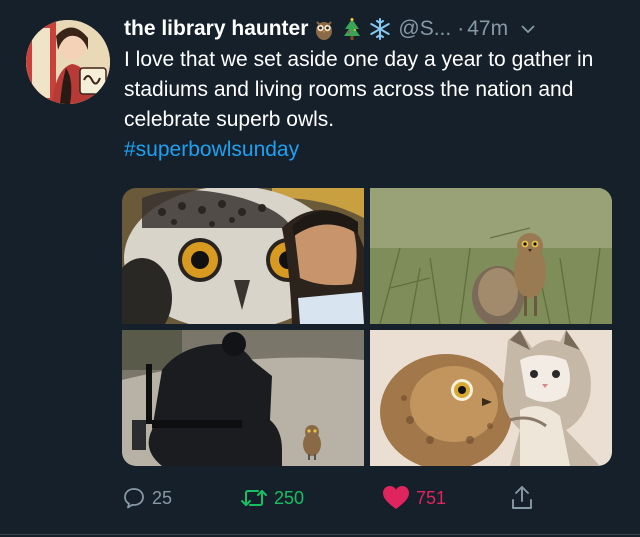 The height and width of the screenshot is (537, 640). Describe the element at coordinates (243, 256) in the screenshot. I see `snowy-owl-photo` at that location.